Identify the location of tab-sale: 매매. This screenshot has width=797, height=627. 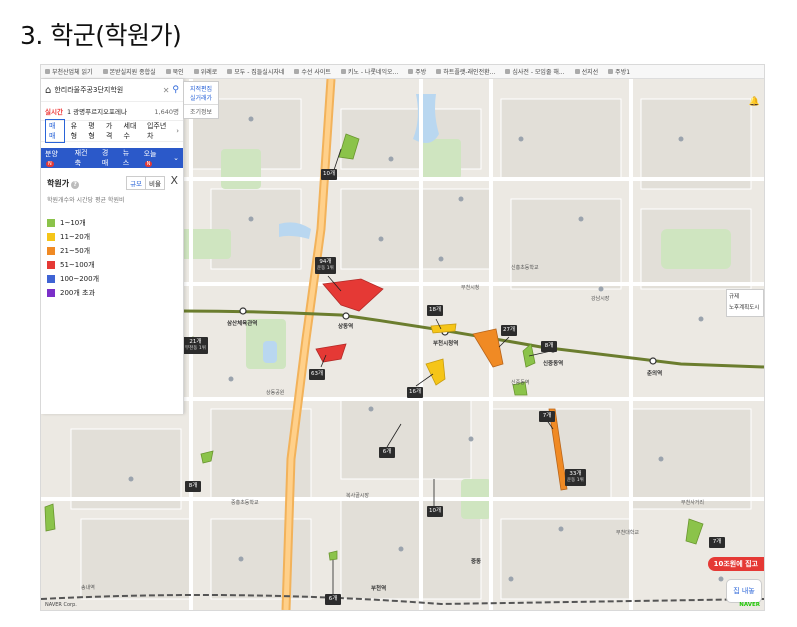
(55, 131).